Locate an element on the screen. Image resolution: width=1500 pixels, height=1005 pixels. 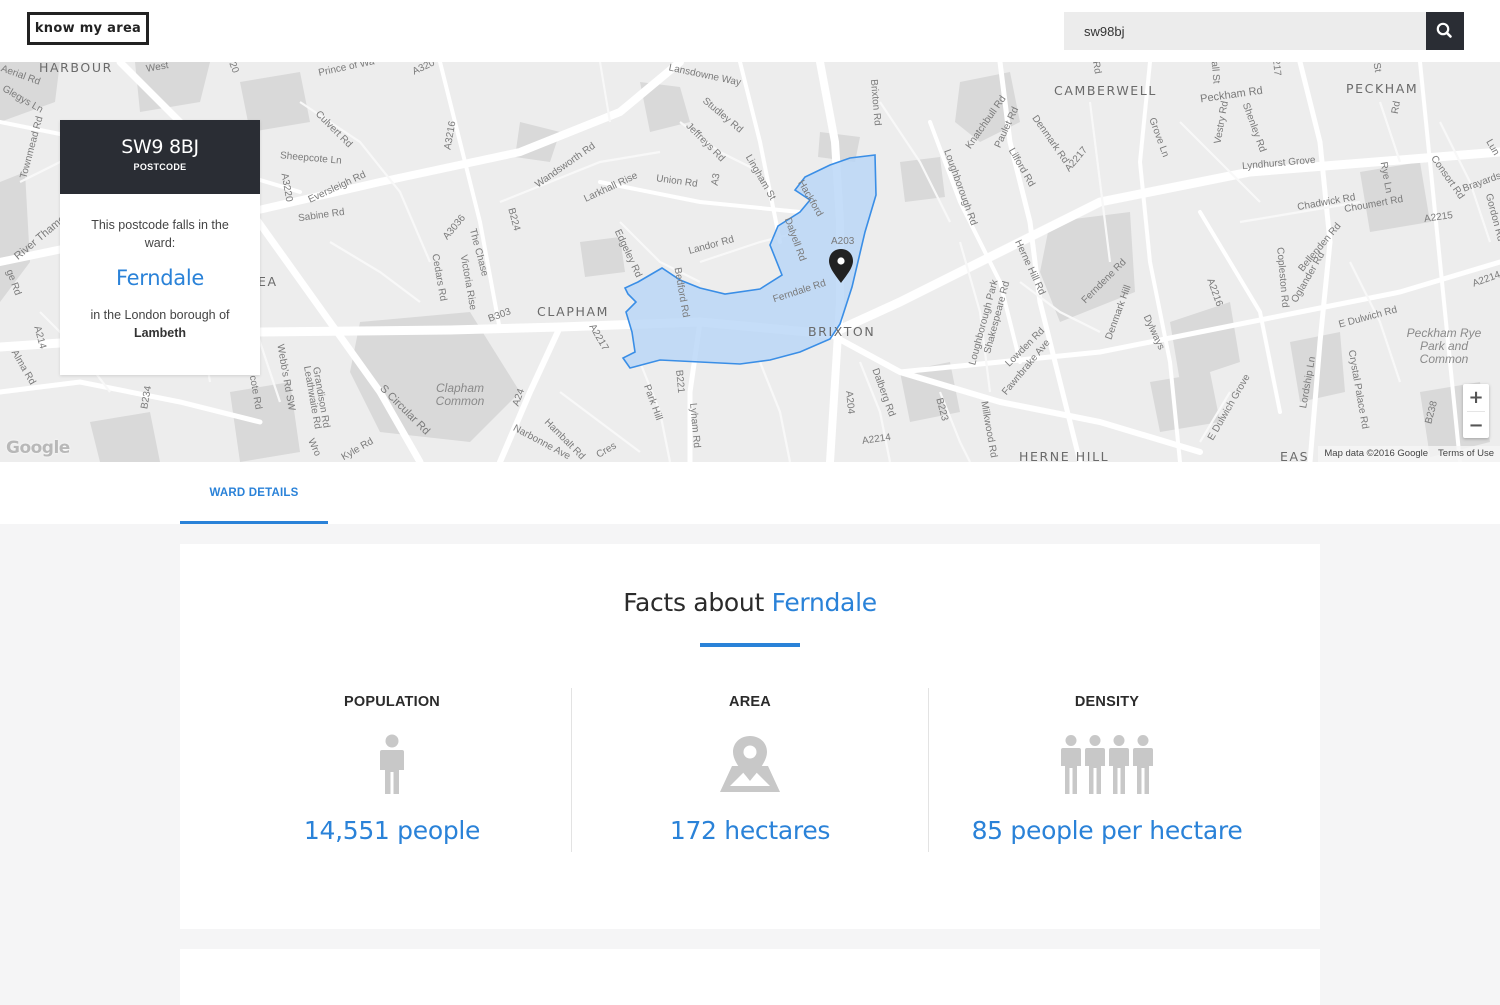
search-button is located at coordinates (1445, 31).